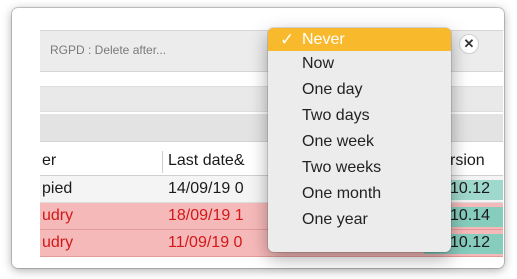  What do you see at coordinates (335, 219) in the screenshot?
I see `menu-item-label: One year` at bounding box center [335, 219].